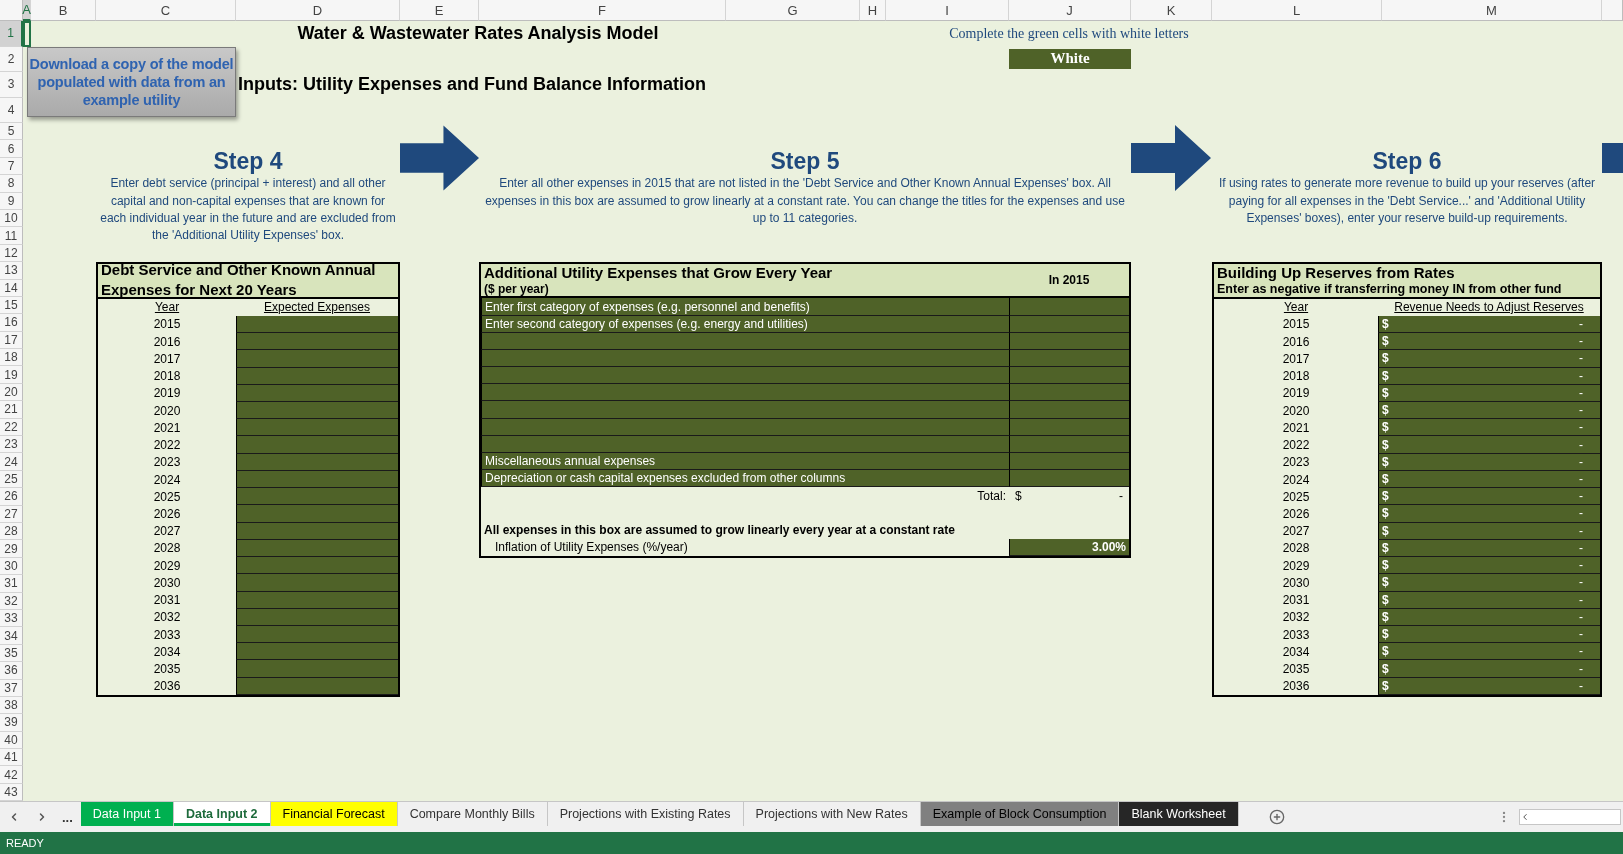  I want to click on column-header: H, so click(873, 10).